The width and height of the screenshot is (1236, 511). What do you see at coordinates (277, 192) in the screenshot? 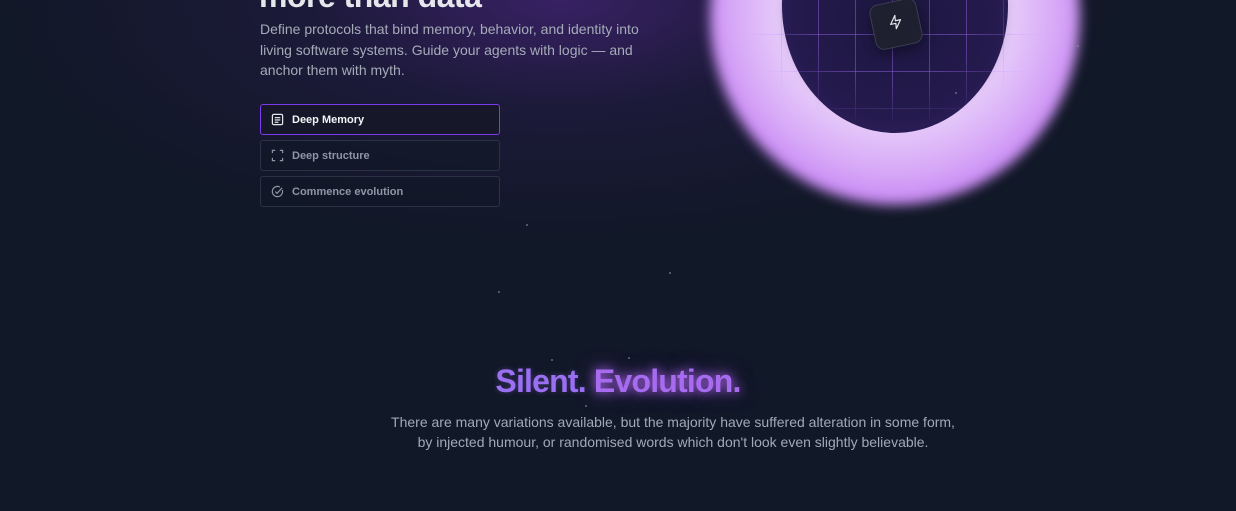
I see `circle-check-icon` at bounding box center [277, 192].